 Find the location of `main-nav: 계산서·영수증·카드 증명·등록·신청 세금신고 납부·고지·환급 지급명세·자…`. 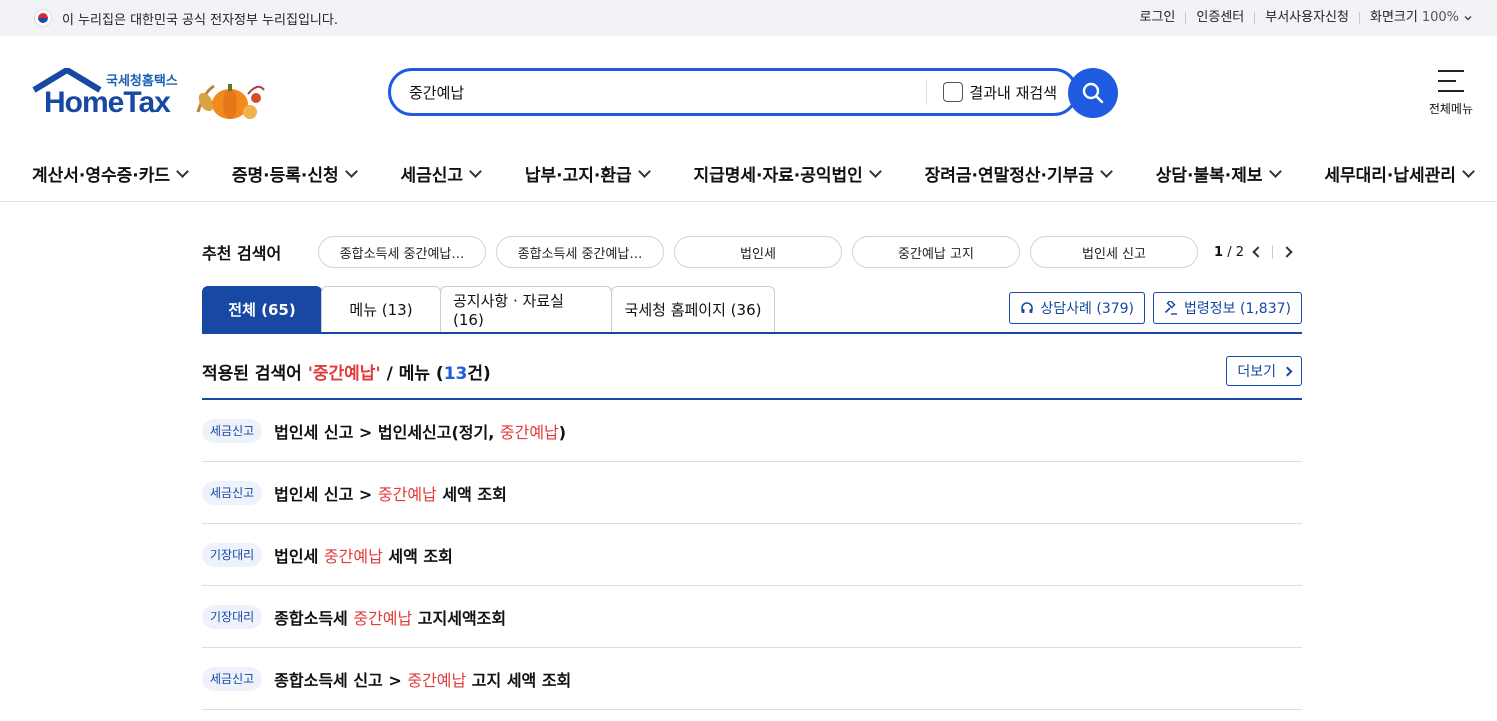

main-nav: 계산서·영수증·카드 증명·등록·신청 세금신고 납부·고지·환급 지급명세·자… is located at coordinates (748, 174).